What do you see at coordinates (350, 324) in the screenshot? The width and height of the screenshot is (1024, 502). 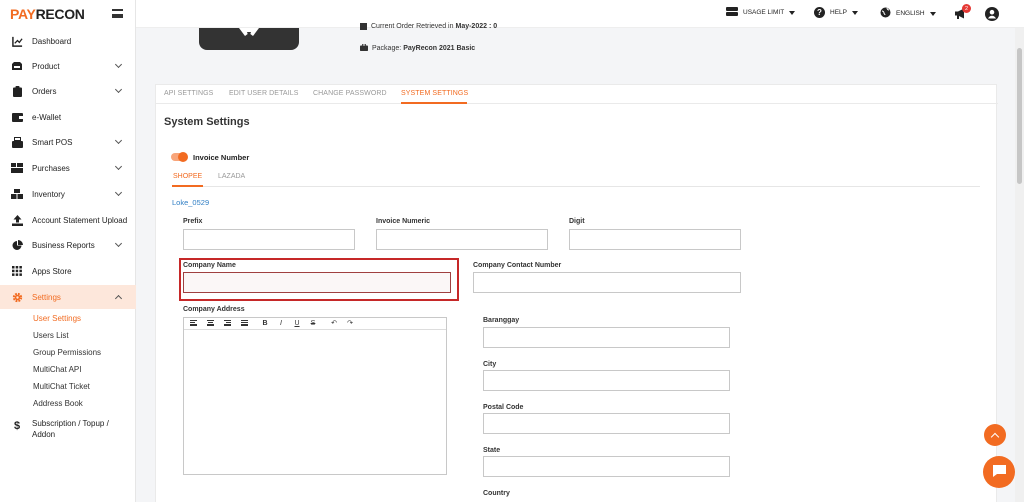 I see `redo-icon: ↷` at bounding box center [350, 324].